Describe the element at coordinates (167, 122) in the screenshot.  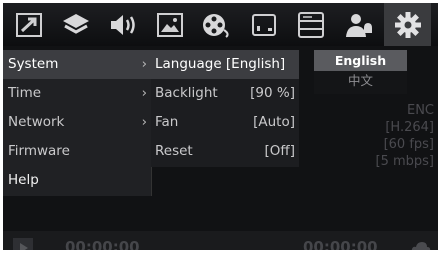
I see `submenu-item-label: Fan` at that location.